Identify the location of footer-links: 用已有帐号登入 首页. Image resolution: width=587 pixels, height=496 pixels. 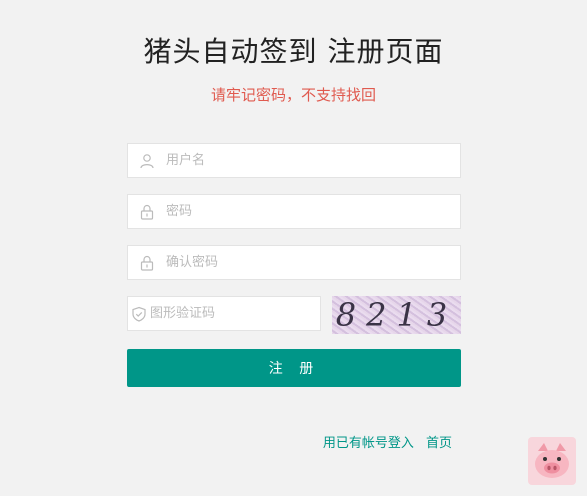
(383, 441).